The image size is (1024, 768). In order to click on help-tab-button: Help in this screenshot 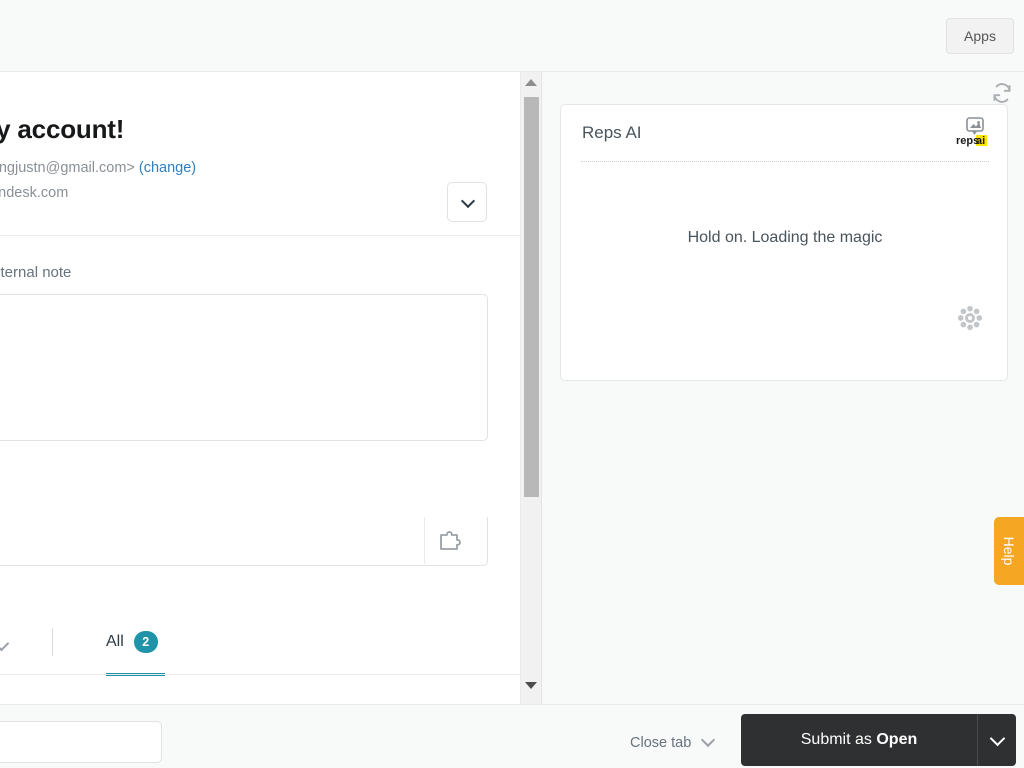, I will do `click(1009, 551)`.